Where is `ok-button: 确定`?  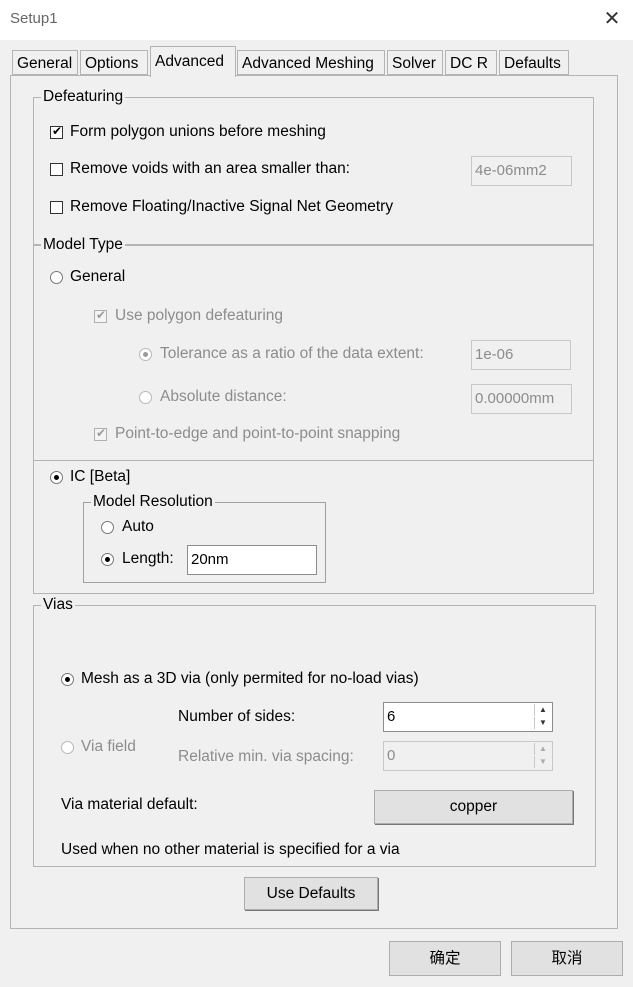 ok-button: 确定 is located at coordinates (445, 958).